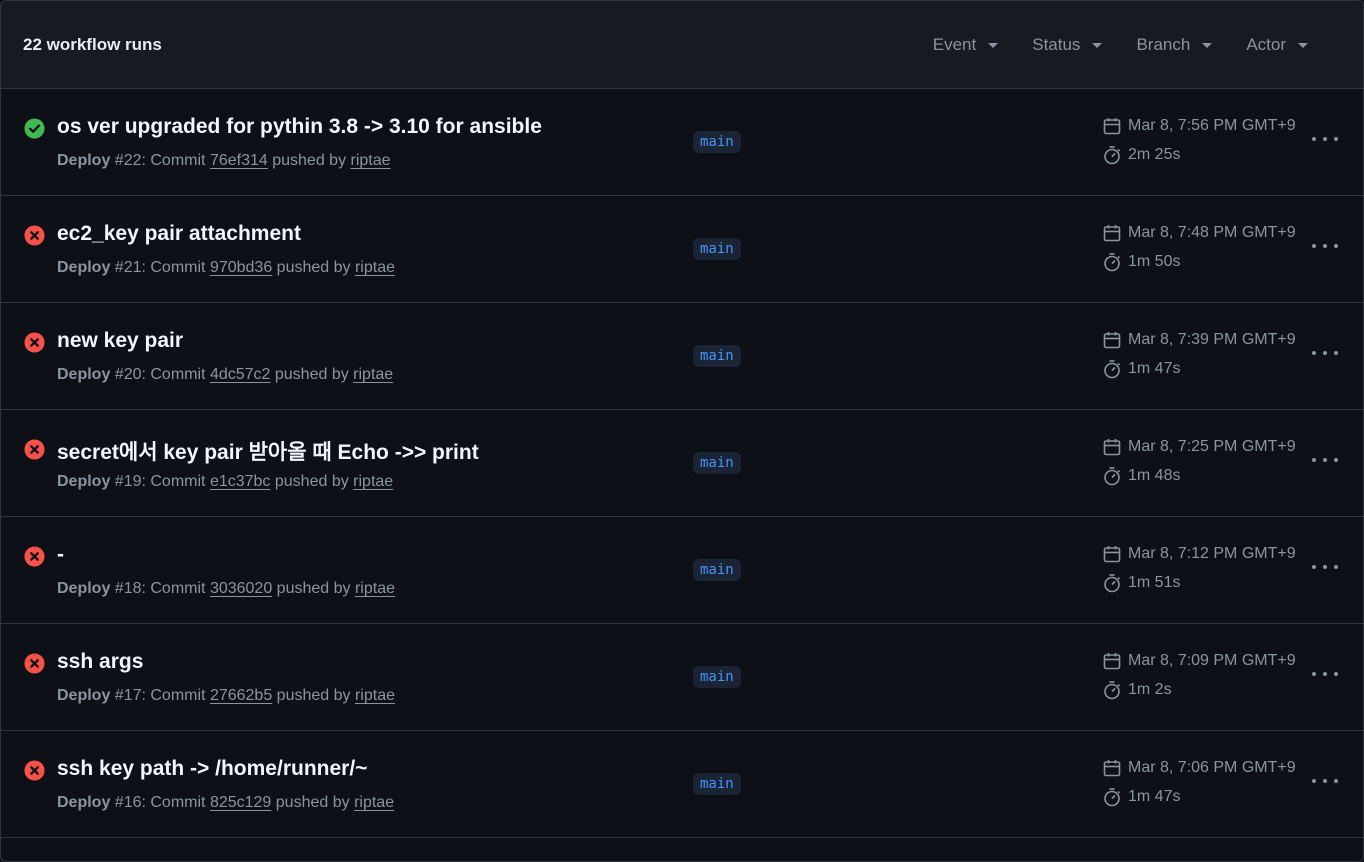 This screenshot has height=862, width=1364. What do you see at coordinates (1212, 446) in the screenshot?
I see `run-date-text: Mar 8, 7:25 PM GMT+9` at bounding box center [1212, 446].